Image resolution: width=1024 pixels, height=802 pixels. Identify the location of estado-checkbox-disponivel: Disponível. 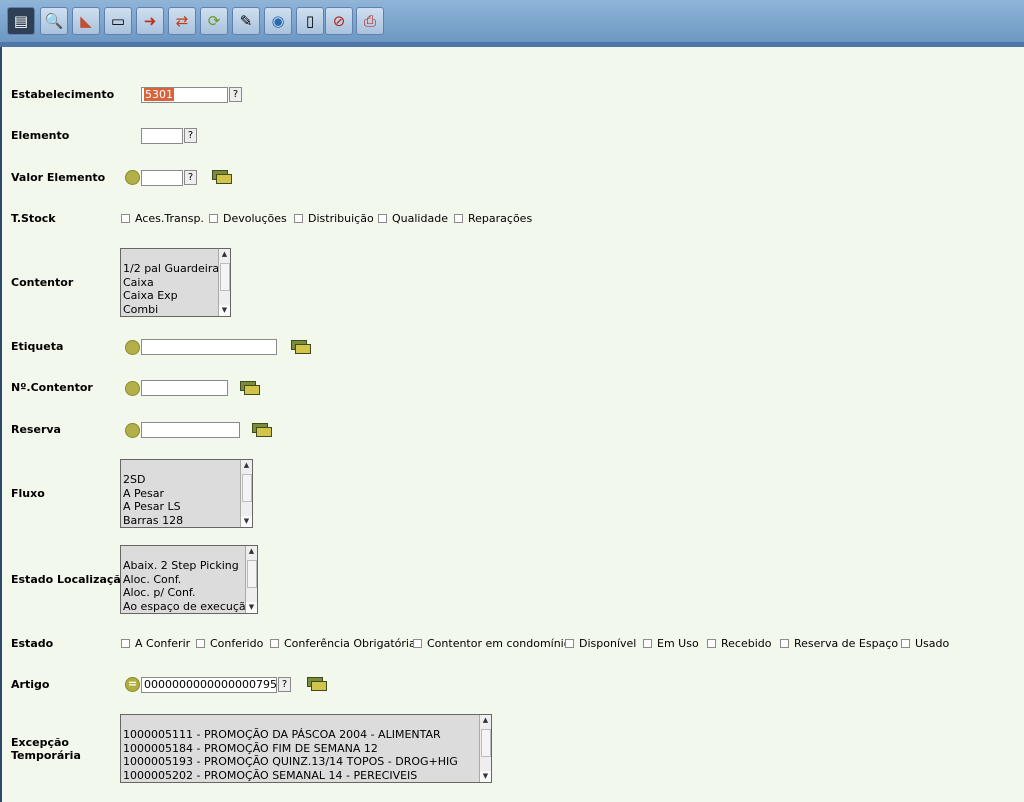
(600, 643).